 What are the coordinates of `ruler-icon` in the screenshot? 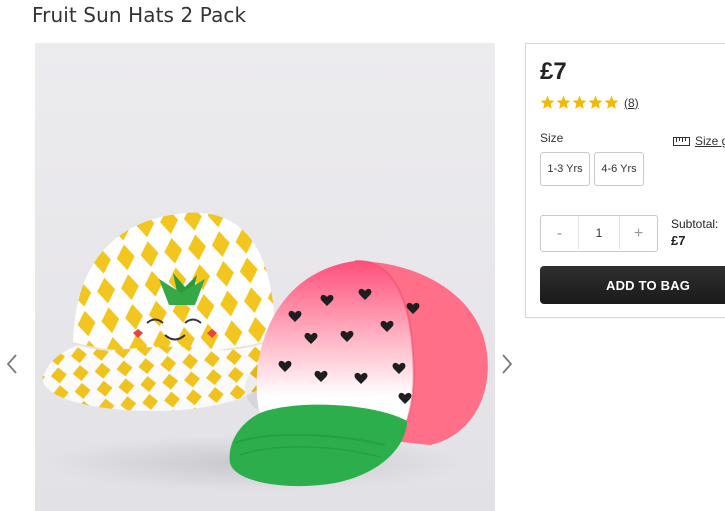 It's located at (681, 141).